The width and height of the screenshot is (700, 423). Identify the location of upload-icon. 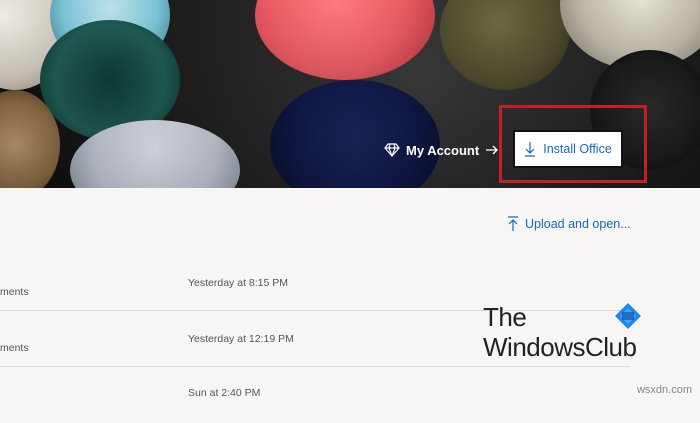
(513, 223).